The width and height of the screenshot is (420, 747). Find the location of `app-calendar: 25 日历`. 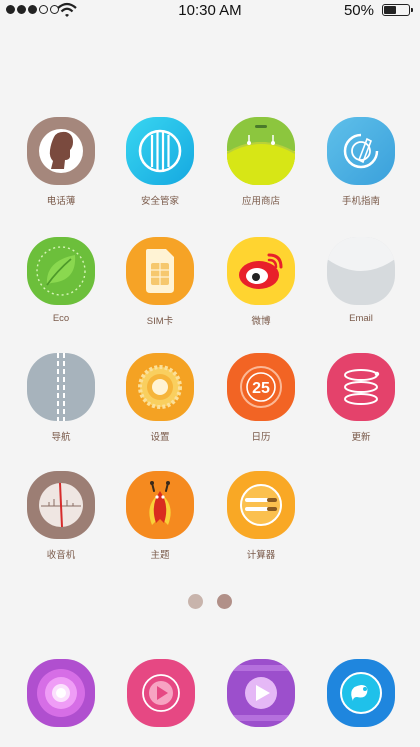

app-calendar: 25 日历 is located at coordinates (261, 398).